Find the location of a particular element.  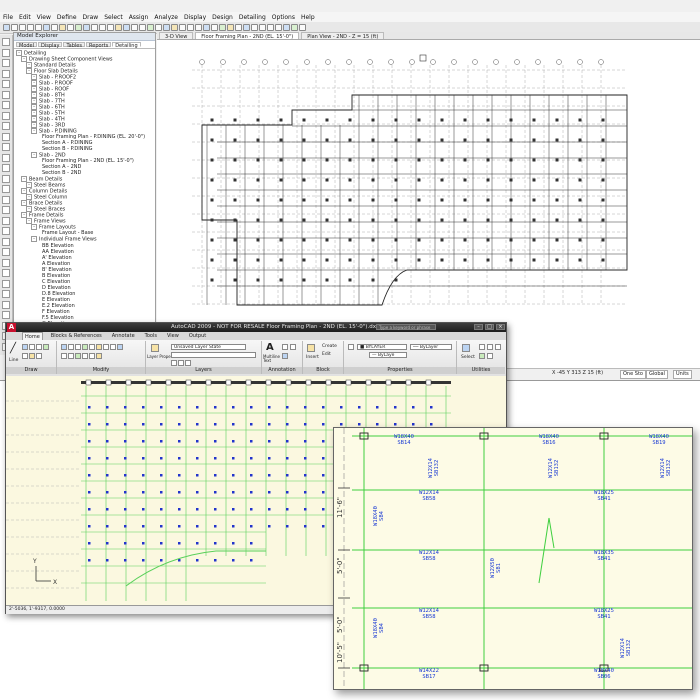

show-deformed-icon is located at coordinates (278, 27).